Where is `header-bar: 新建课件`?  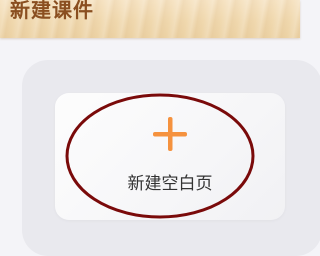
header-bar: 新建课件 is located at coordinates (150, 19).